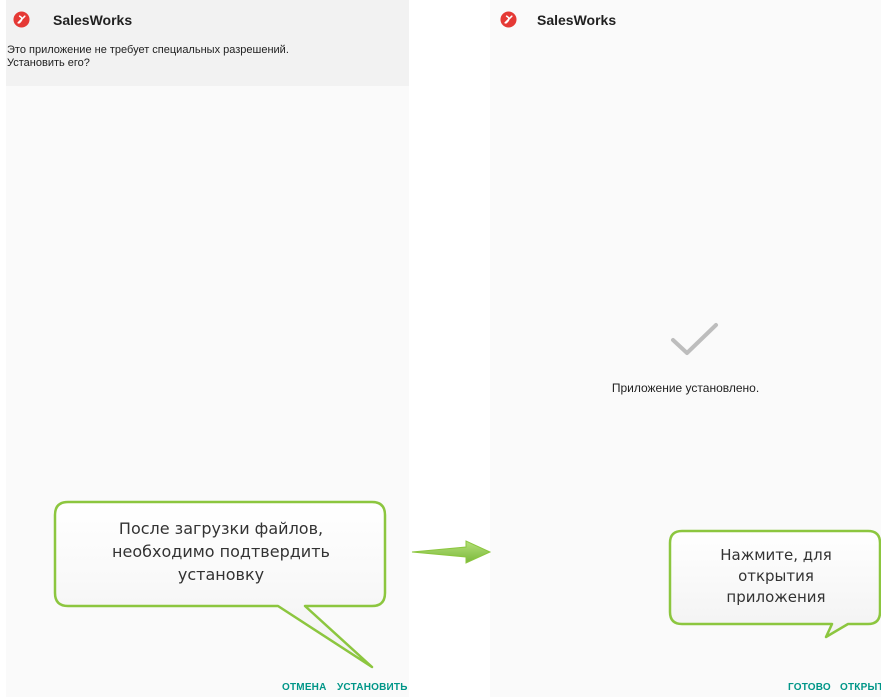  What do you see at coordinates (48, 63) in the screenshot?
I see `prompt-line: Установить его?` at bounding box center [48, 63].